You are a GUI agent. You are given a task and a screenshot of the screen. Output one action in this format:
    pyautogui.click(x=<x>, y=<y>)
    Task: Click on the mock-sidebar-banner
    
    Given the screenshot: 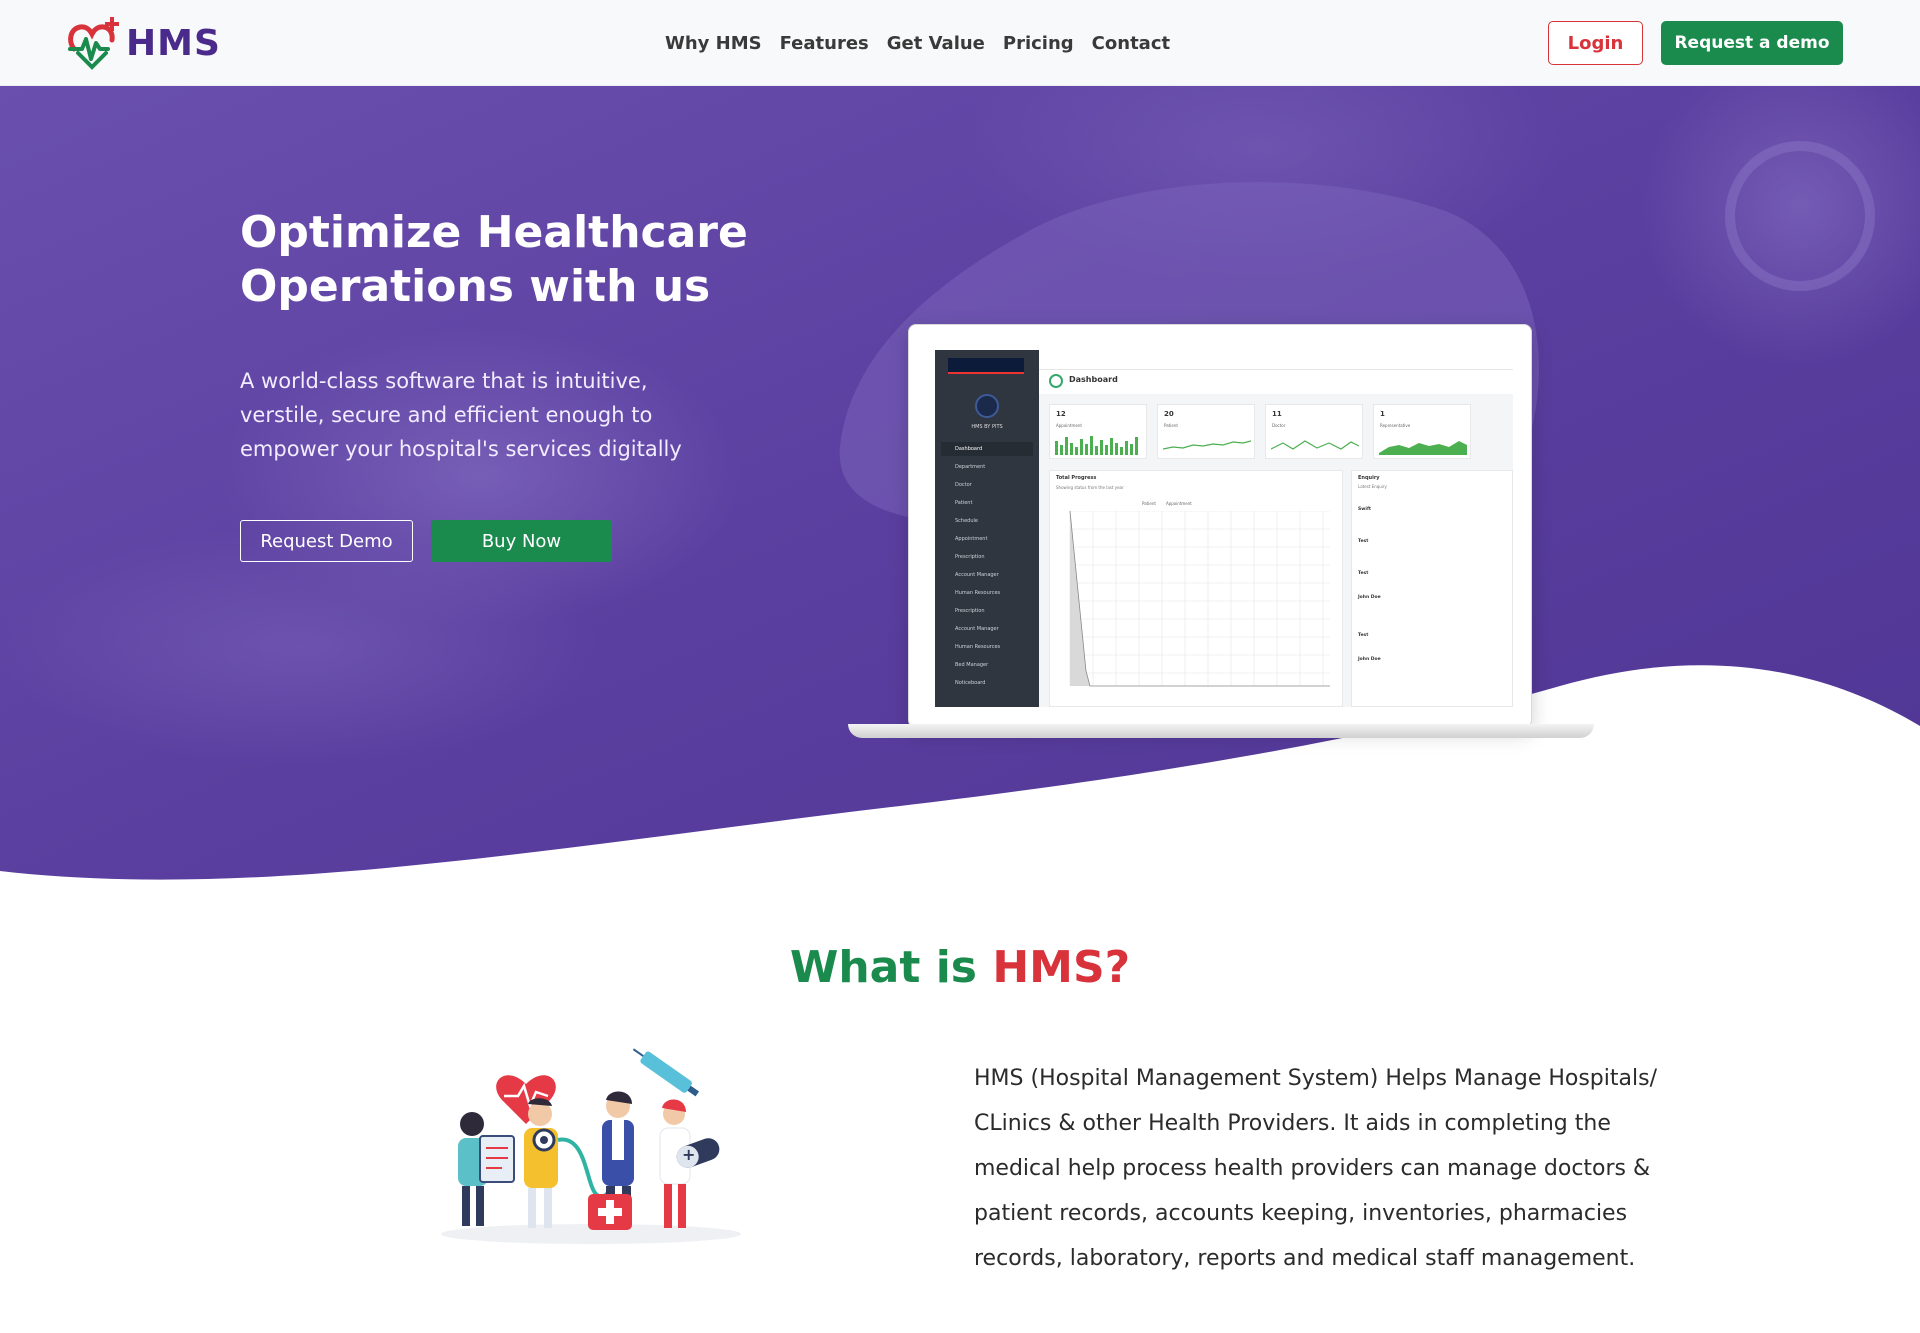 What is the action you would take?
    pyautogui.click(x=986, y=366)
    